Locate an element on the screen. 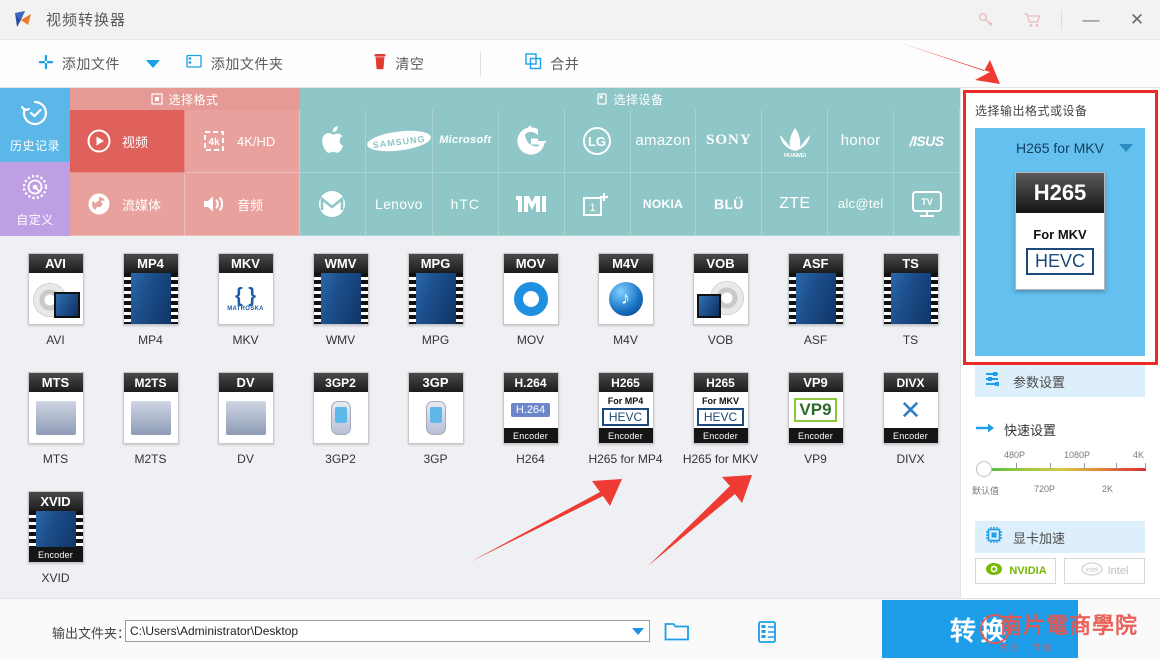 The image size is (1160, 660). device-lenovo: Lenovo is located at coordinates (399, 204).